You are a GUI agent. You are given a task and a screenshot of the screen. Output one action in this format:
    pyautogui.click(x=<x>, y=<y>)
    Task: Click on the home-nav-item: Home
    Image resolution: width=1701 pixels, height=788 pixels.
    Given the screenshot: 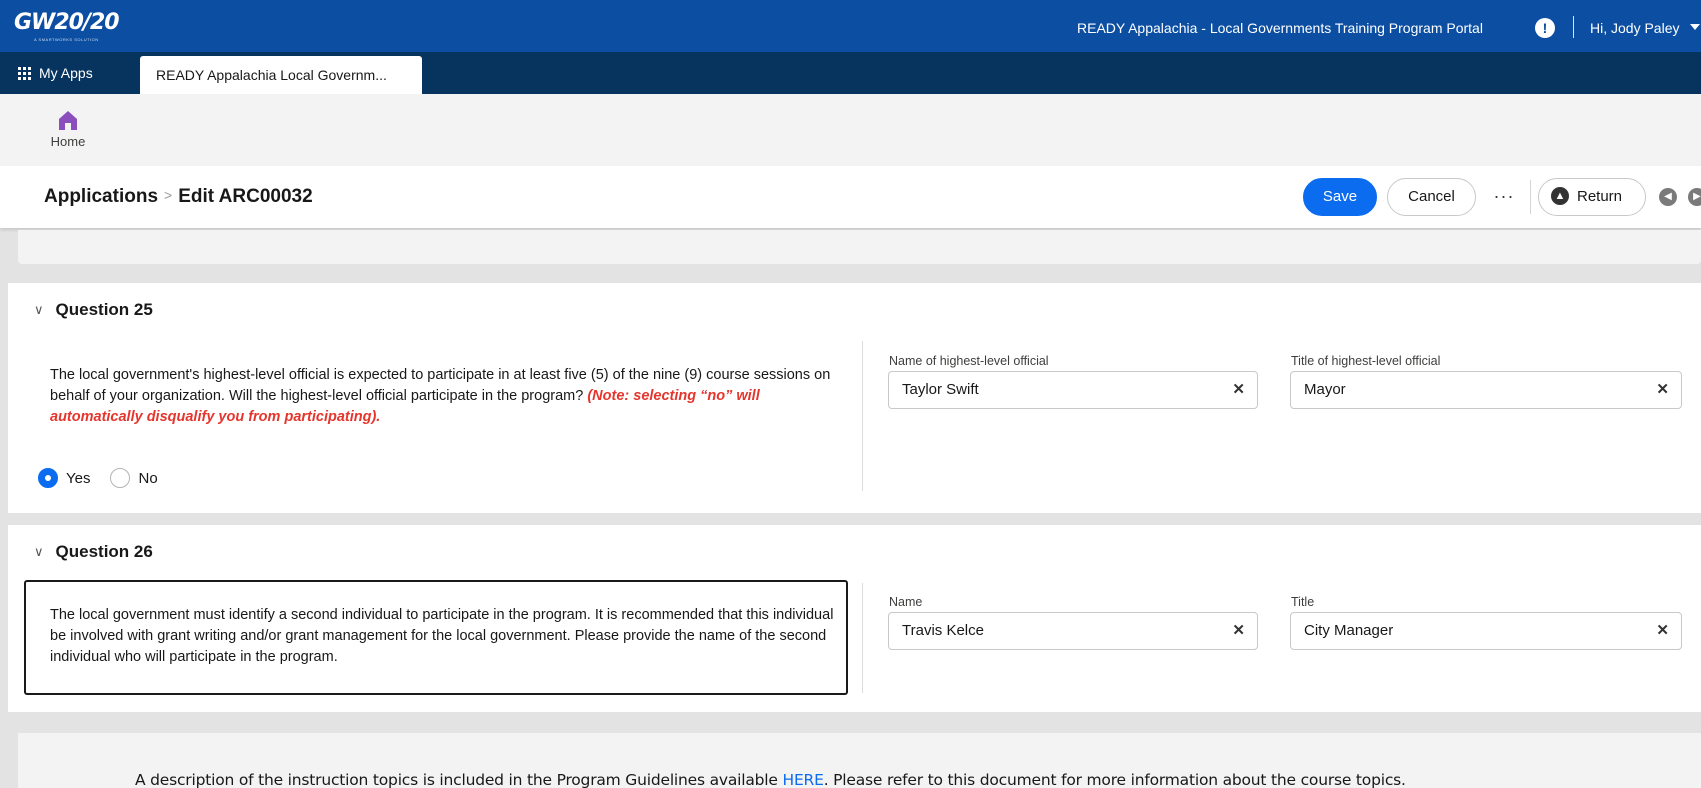 What is the action you would take?
    pyautogui.click(x=68, y=128)
    